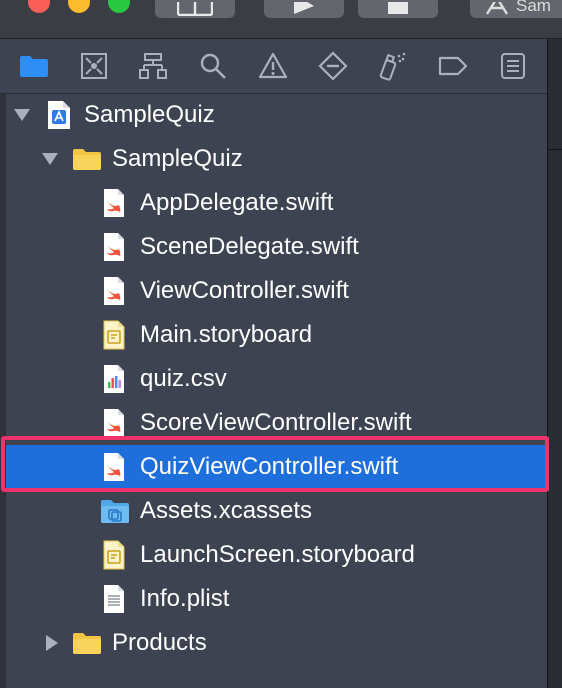 This screenshot has height=688, width=562. I want to click on zoom-window-button, so click(119, 6).